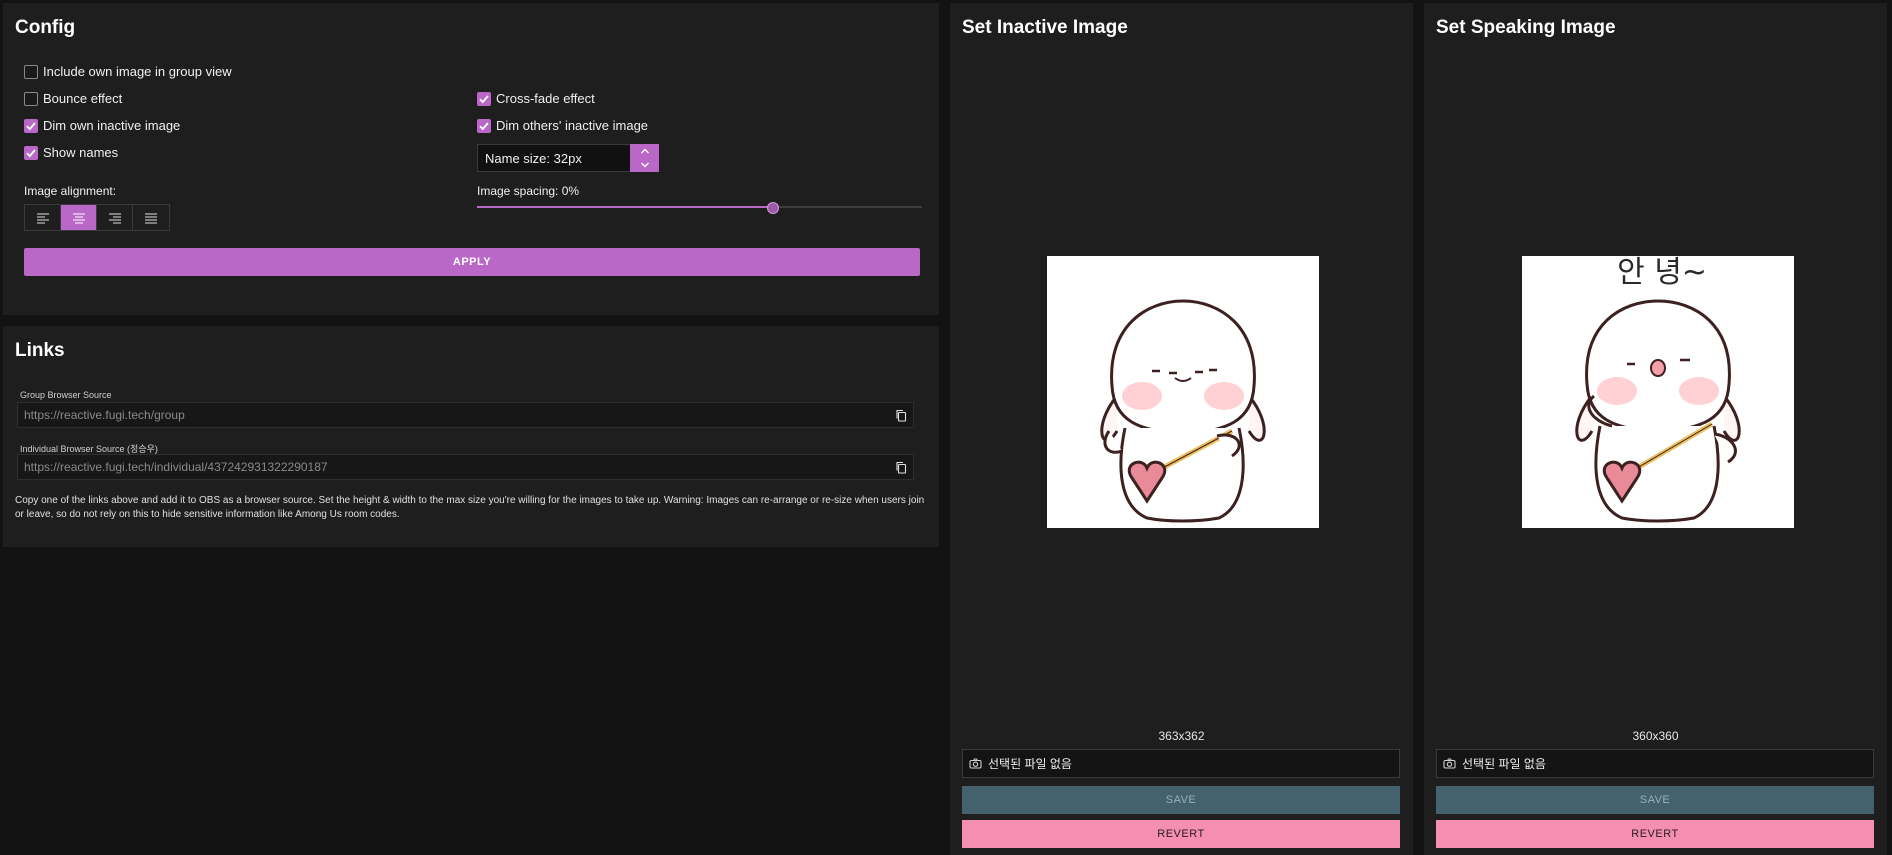  What do you see at coordinates (472, 262) in the screenshot?
I see `apply-button: APPLY` at bounding box center [472, 262].